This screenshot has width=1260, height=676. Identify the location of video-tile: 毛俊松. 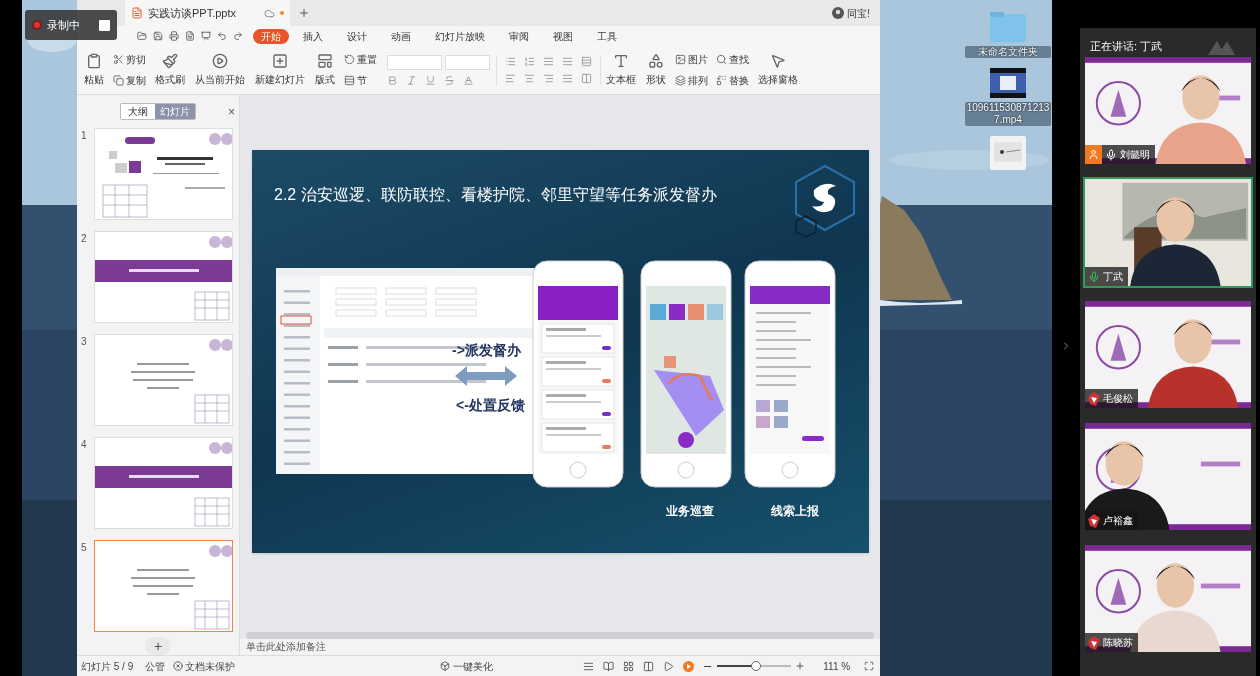
(1168, 354).